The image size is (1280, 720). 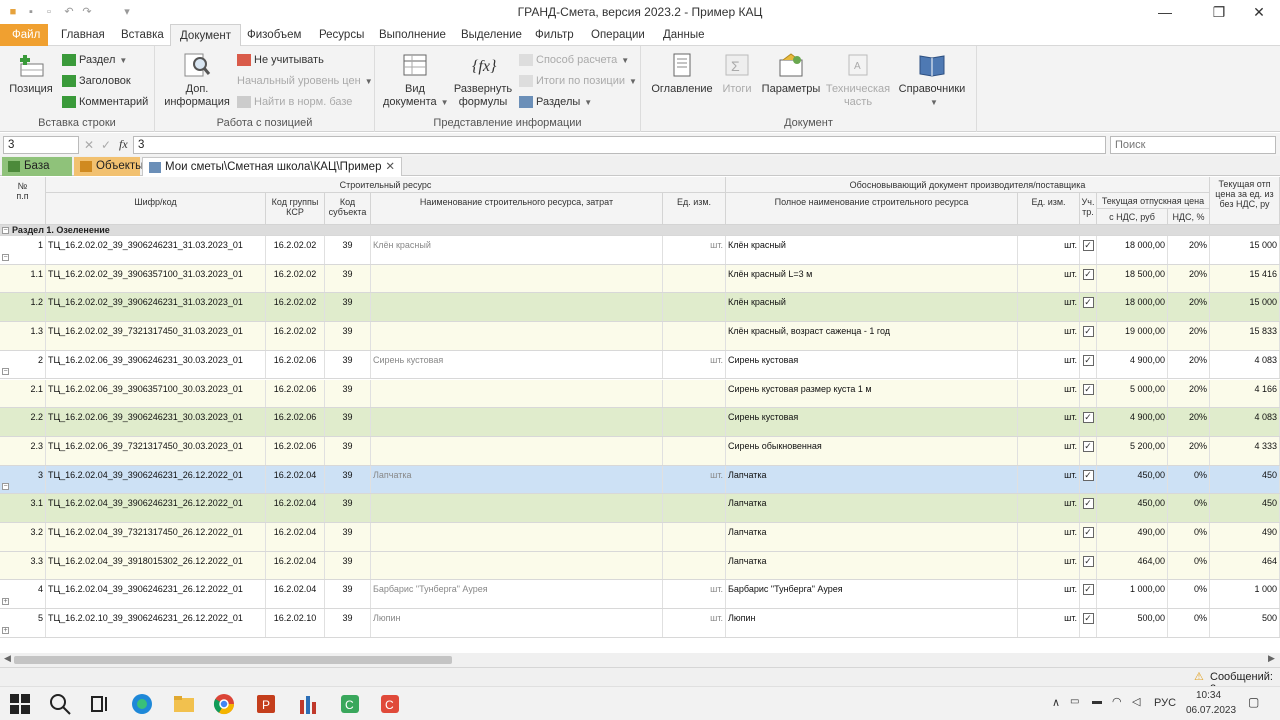 I want to click on function-icon: fx, so click(x=123, y=144).